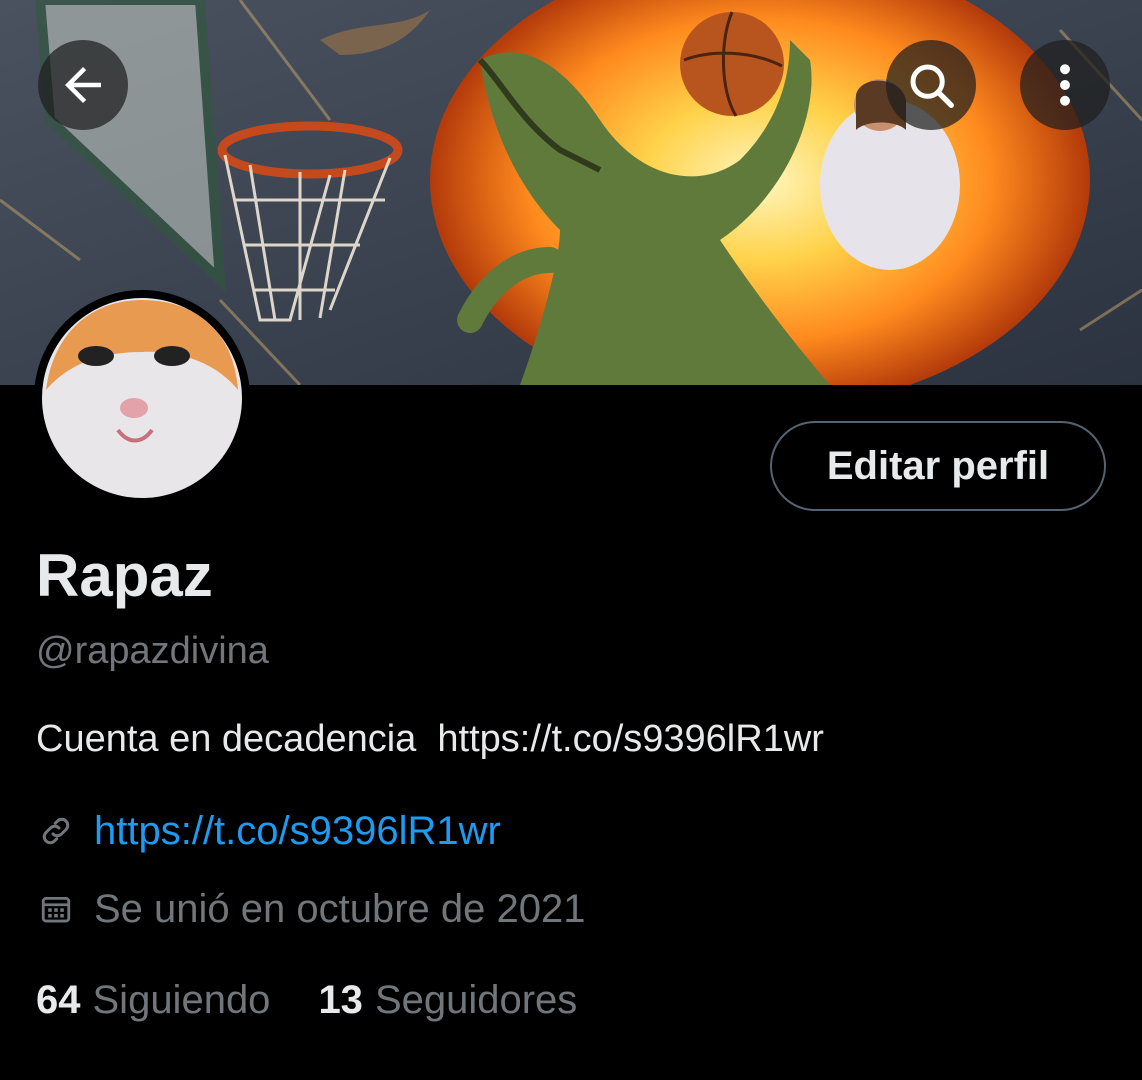 The width and height of the screenshot is (1142, 1080). I want to click on profile-joined-date: Se unió en octubre de 2021, so click(340, 909).